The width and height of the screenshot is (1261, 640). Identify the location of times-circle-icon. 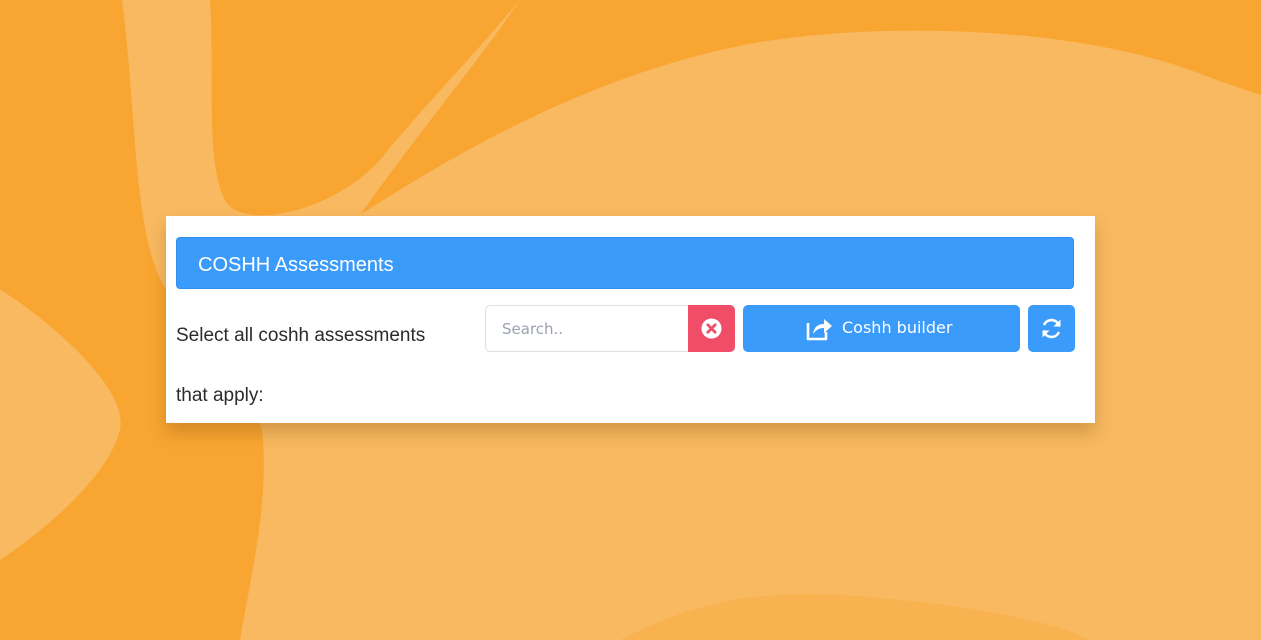
(711, 328).